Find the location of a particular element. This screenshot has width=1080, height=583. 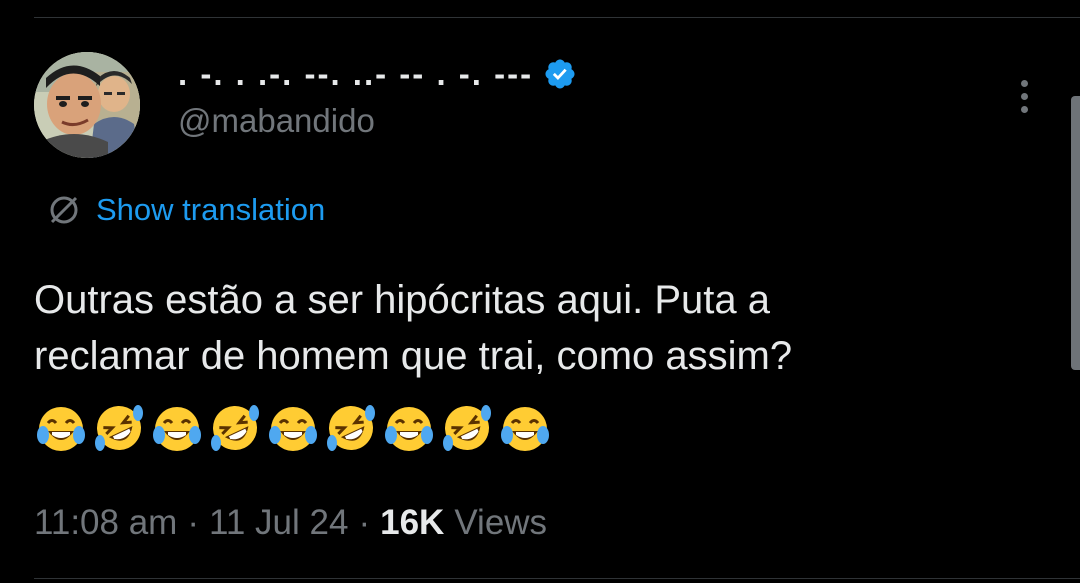

emoji-row is located at coordinates (295, 428).